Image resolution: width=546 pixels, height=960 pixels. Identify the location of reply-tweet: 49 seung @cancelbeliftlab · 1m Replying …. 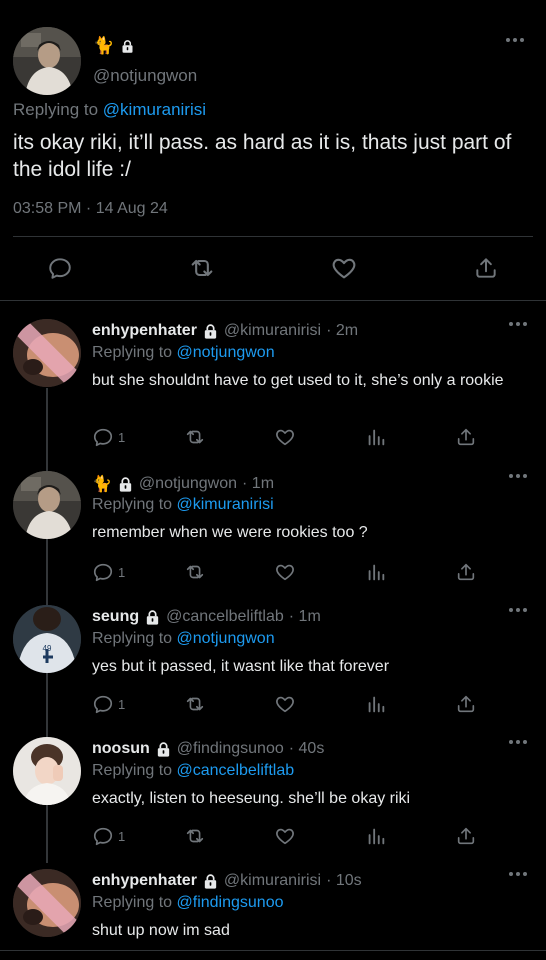
(273, 662).